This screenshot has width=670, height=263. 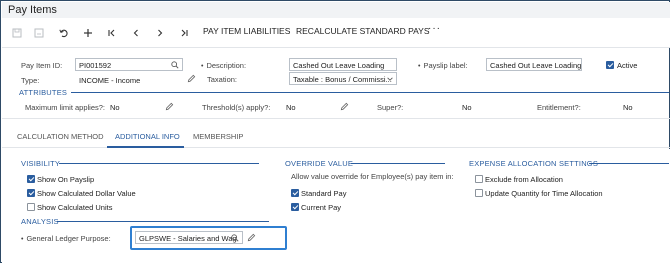 I want to click on active-label: Active, so click(x=627, y=65).